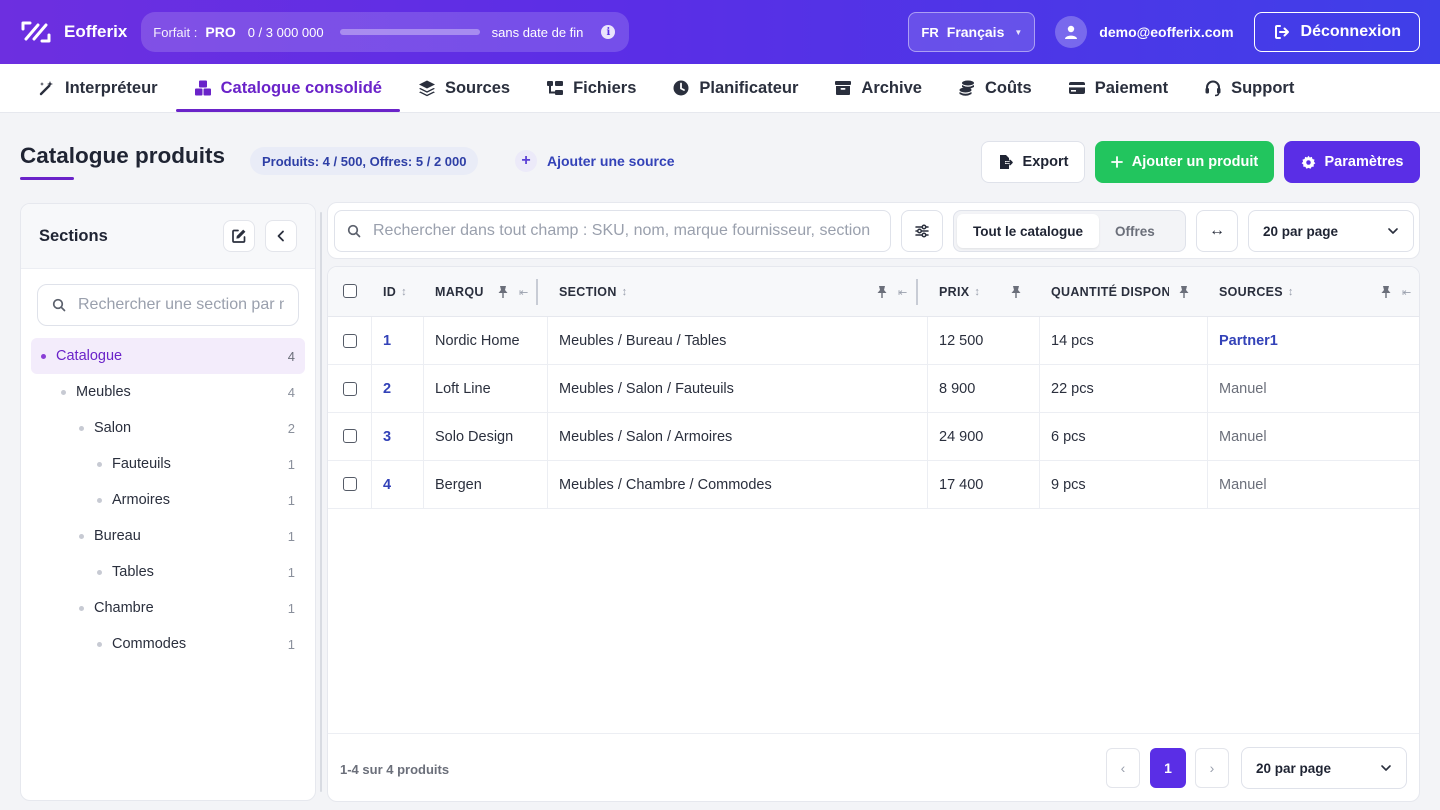 The image size is (1440, 810). Describe the element at coordinates (1135, 231) in the screenshot. I see `segment-offres: Offres` at that location.